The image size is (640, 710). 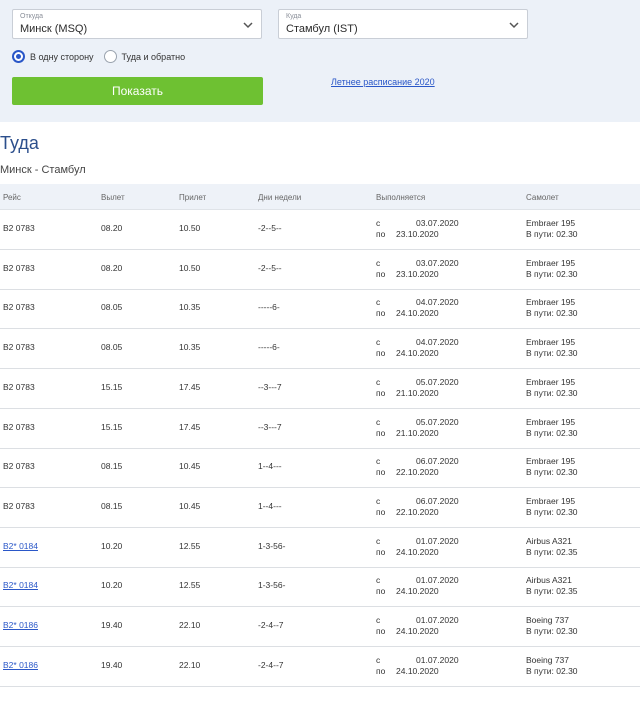 I want to click on from-value: Минск (MSQ), so click(x=54, y=29).